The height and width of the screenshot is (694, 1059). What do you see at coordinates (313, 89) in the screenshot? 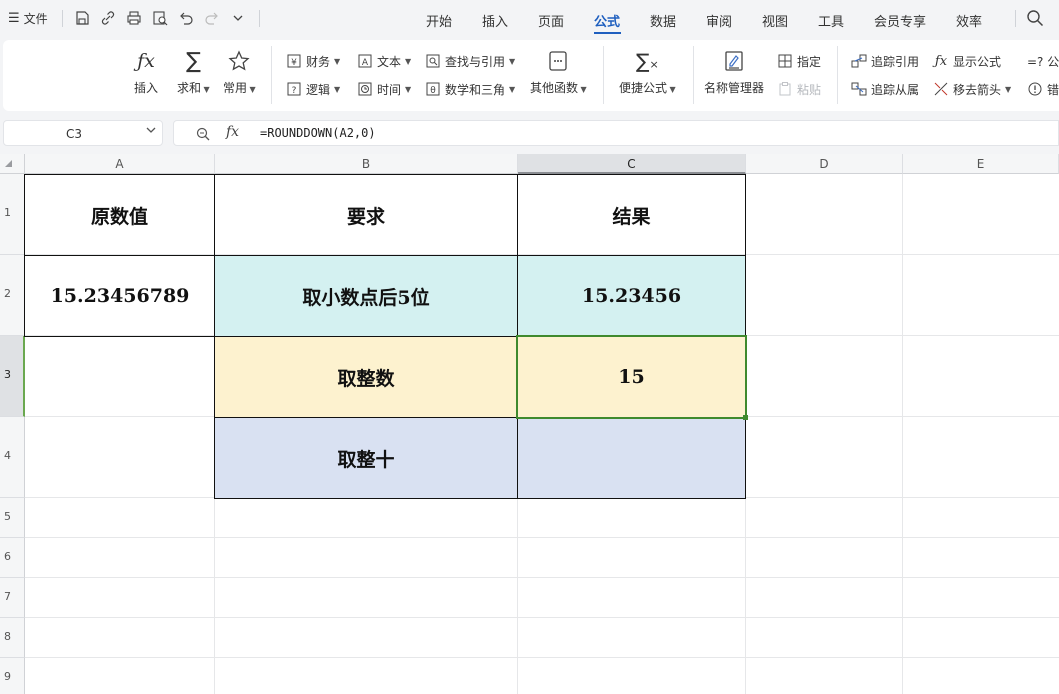
I see `logic-functions-button: ? 逻辑 ▼` at bounding box center [313, 89].